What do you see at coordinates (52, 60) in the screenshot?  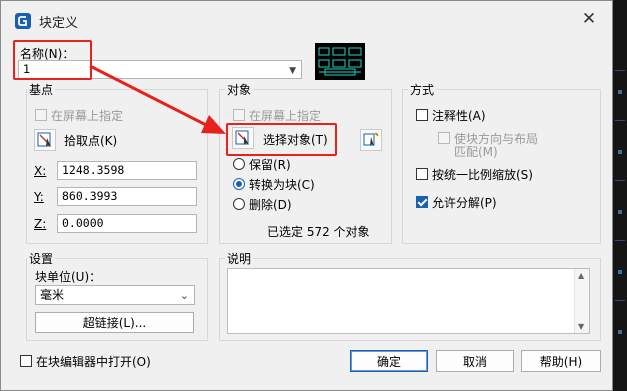 I see `highlight-box-name` at bounding box center [52, 60].